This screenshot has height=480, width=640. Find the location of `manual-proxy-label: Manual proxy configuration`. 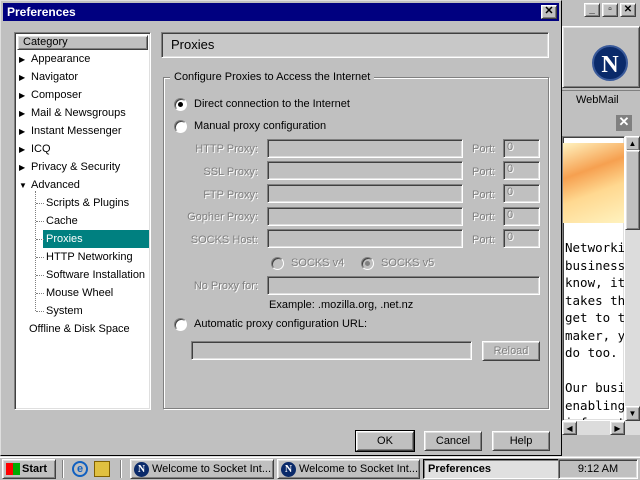

manual-proxy-label: Manual proxy configuration is located at coordinates (260, 126).